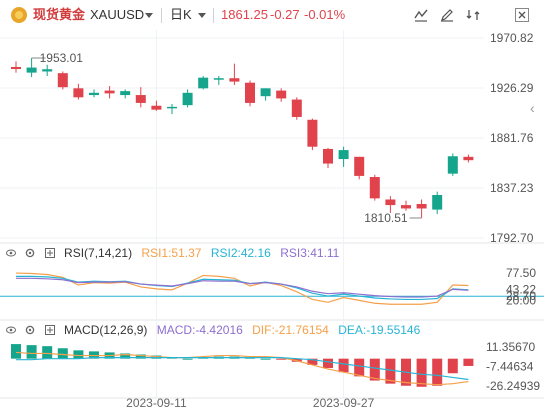 The height and width of the screenshot is (412, 544). Describe the element at coordinates (290, 330) in the screenshot. I see `dif-value: DIF:-21.76154` at that location.